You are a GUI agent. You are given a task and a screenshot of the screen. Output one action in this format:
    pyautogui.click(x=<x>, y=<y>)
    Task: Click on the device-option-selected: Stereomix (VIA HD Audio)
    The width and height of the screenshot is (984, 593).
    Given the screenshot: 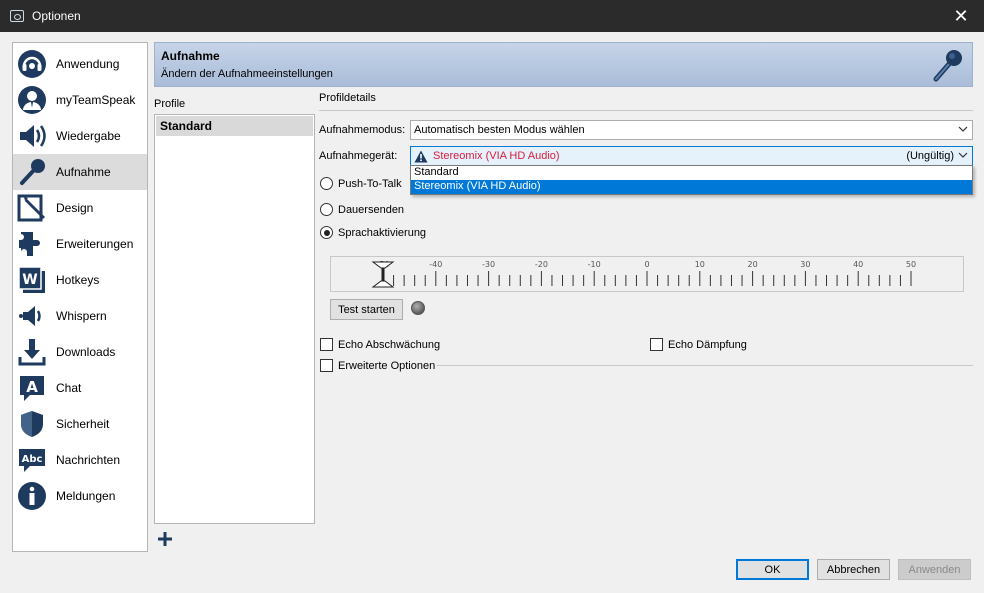 What is the action you would take?
    pyautogui.click(x=691, y=187)
    